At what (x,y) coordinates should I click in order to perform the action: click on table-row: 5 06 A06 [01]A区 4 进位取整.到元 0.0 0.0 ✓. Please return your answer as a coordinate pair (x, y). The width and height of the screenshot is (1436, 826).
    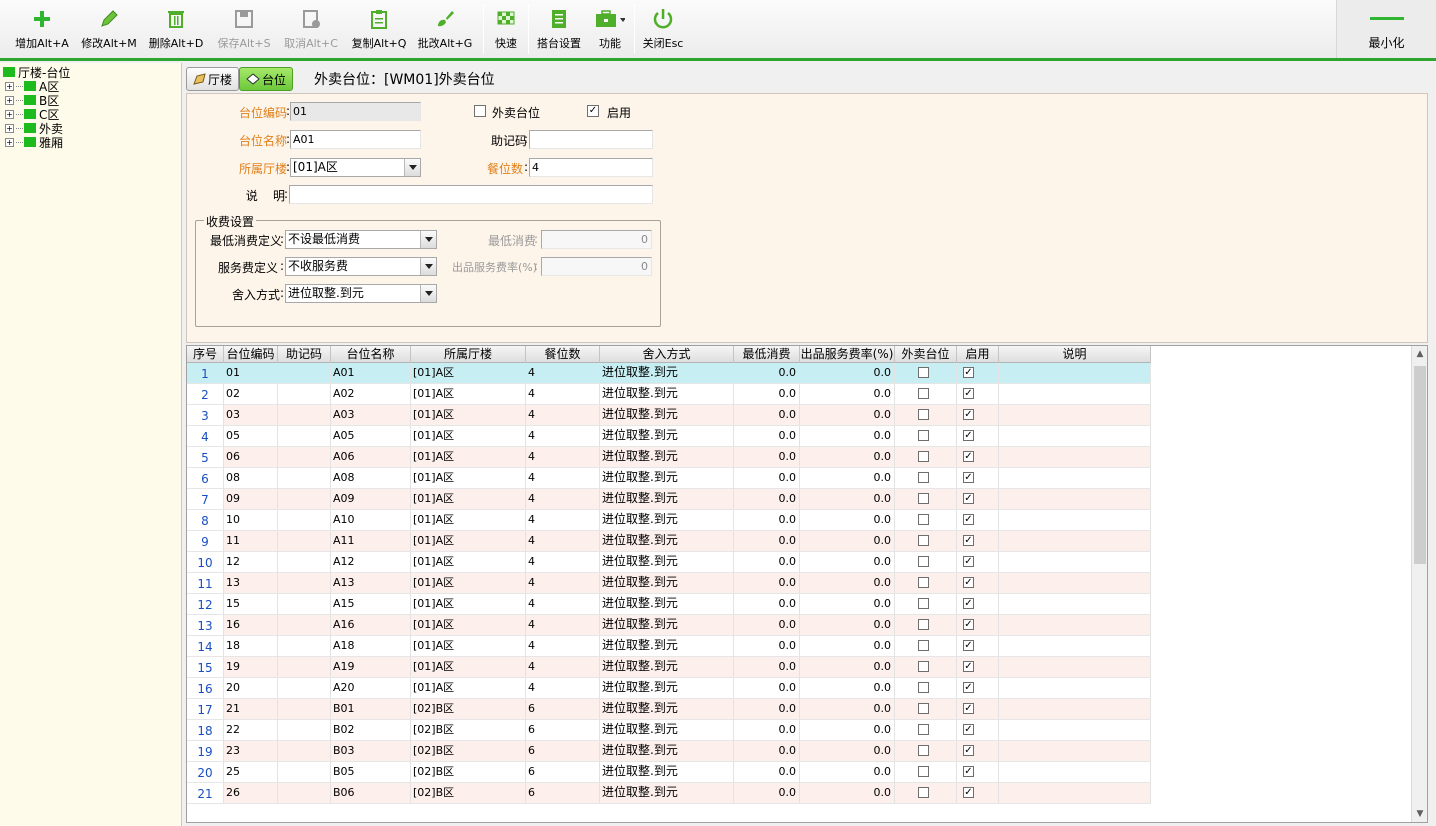
    Looking at the image, I should click on (669, 457).